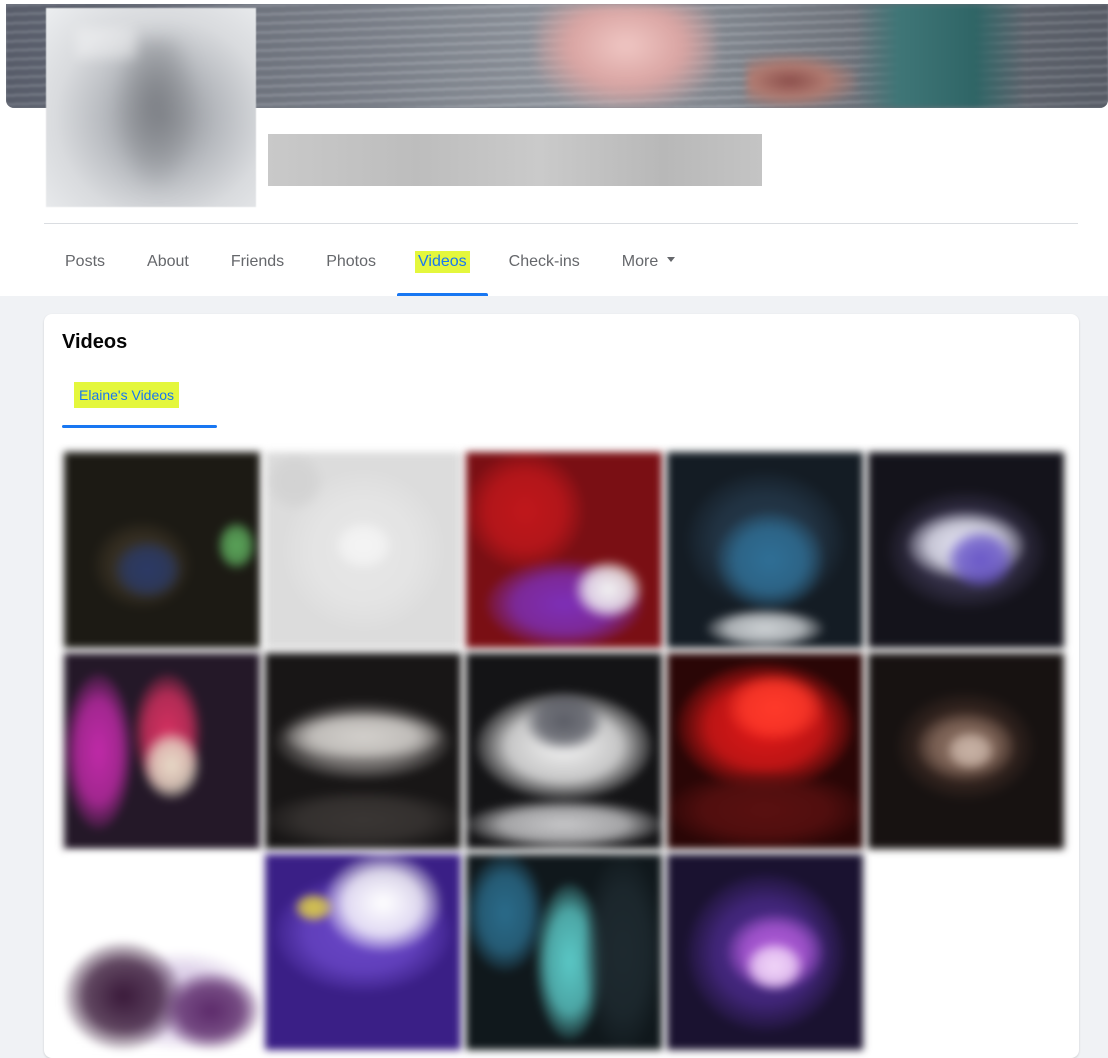 Image resolution: width=1108 pixels, height=1058 pixels. I want to click on tab-label: Photos, so click(351, 261).